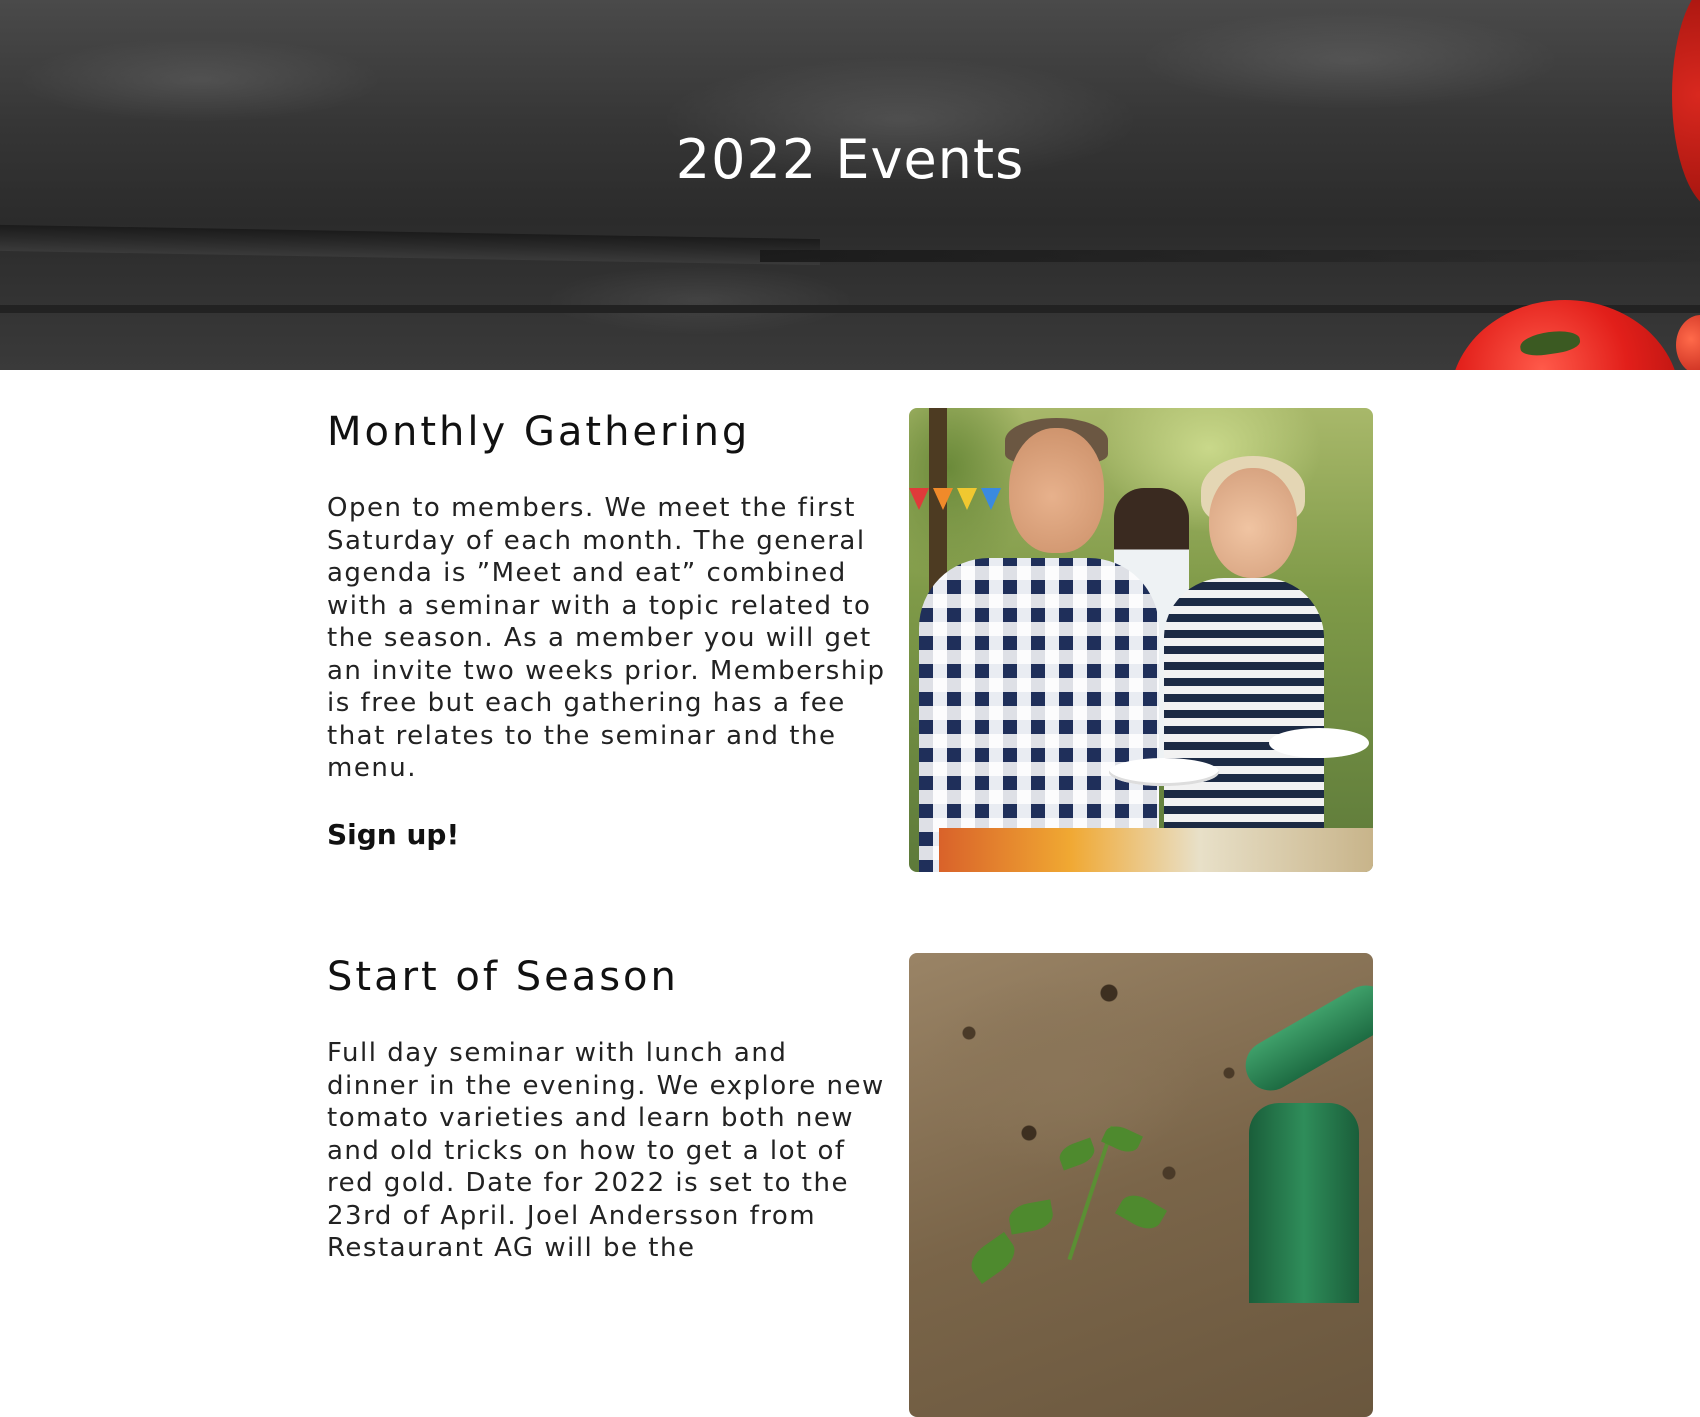 The image size is (1700, 1417). What do you see at coordinates (503, 977) in the screenshot?
I see `event-title: Start of Season` at bounding box center [503, 977].